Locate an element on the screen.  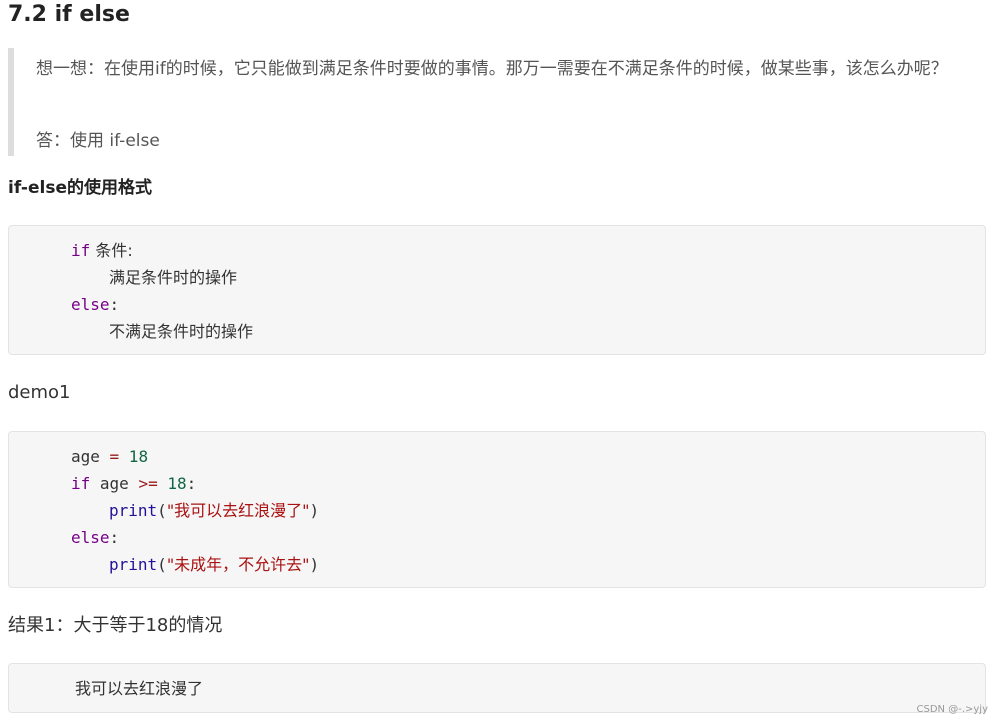
code-line: 满足条件时的操作 is located at coordinates (173, 277).